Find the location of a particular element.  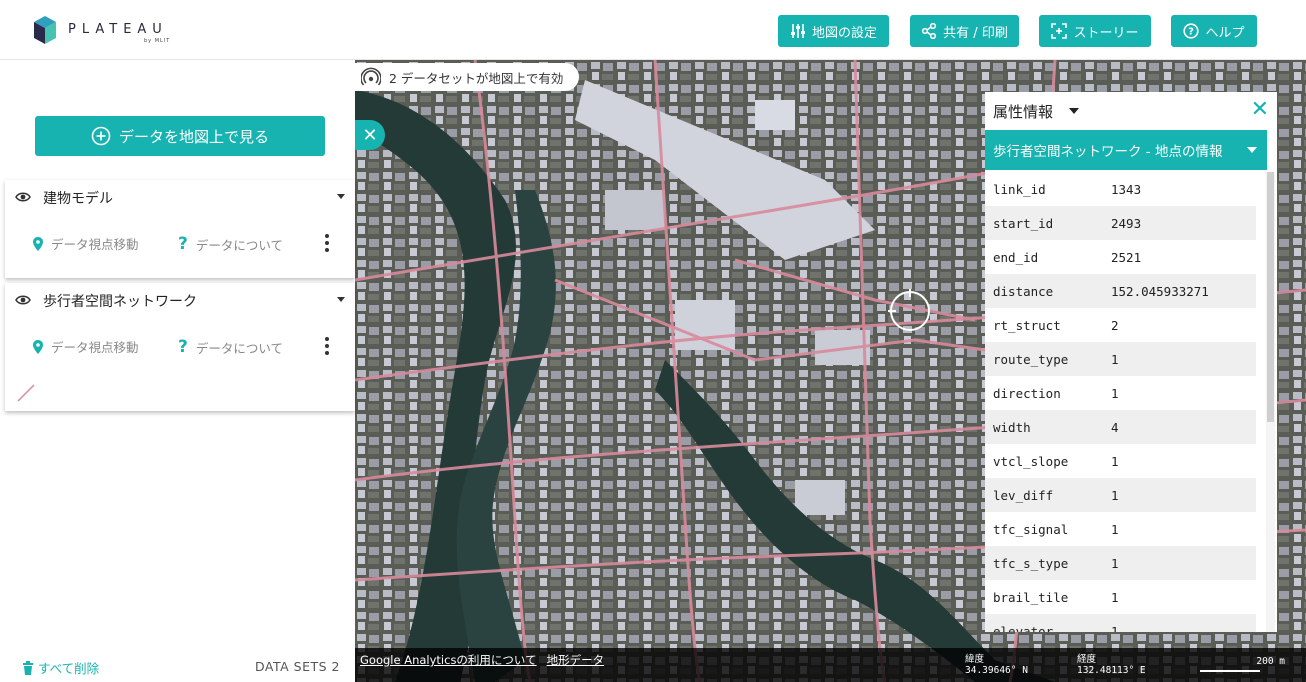

signal-icon is located at coordinates (371, 76).